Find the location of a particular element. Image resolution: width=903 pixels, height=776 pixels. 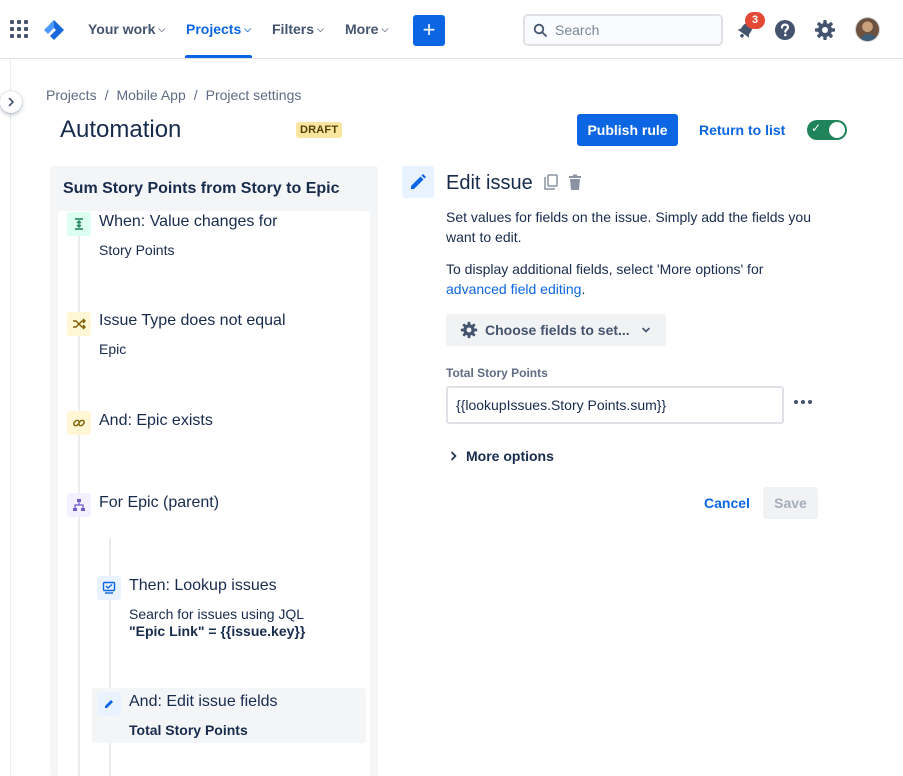

rule-name: Sum Story Points from Story to Epic is located at coordinates (201, 188).